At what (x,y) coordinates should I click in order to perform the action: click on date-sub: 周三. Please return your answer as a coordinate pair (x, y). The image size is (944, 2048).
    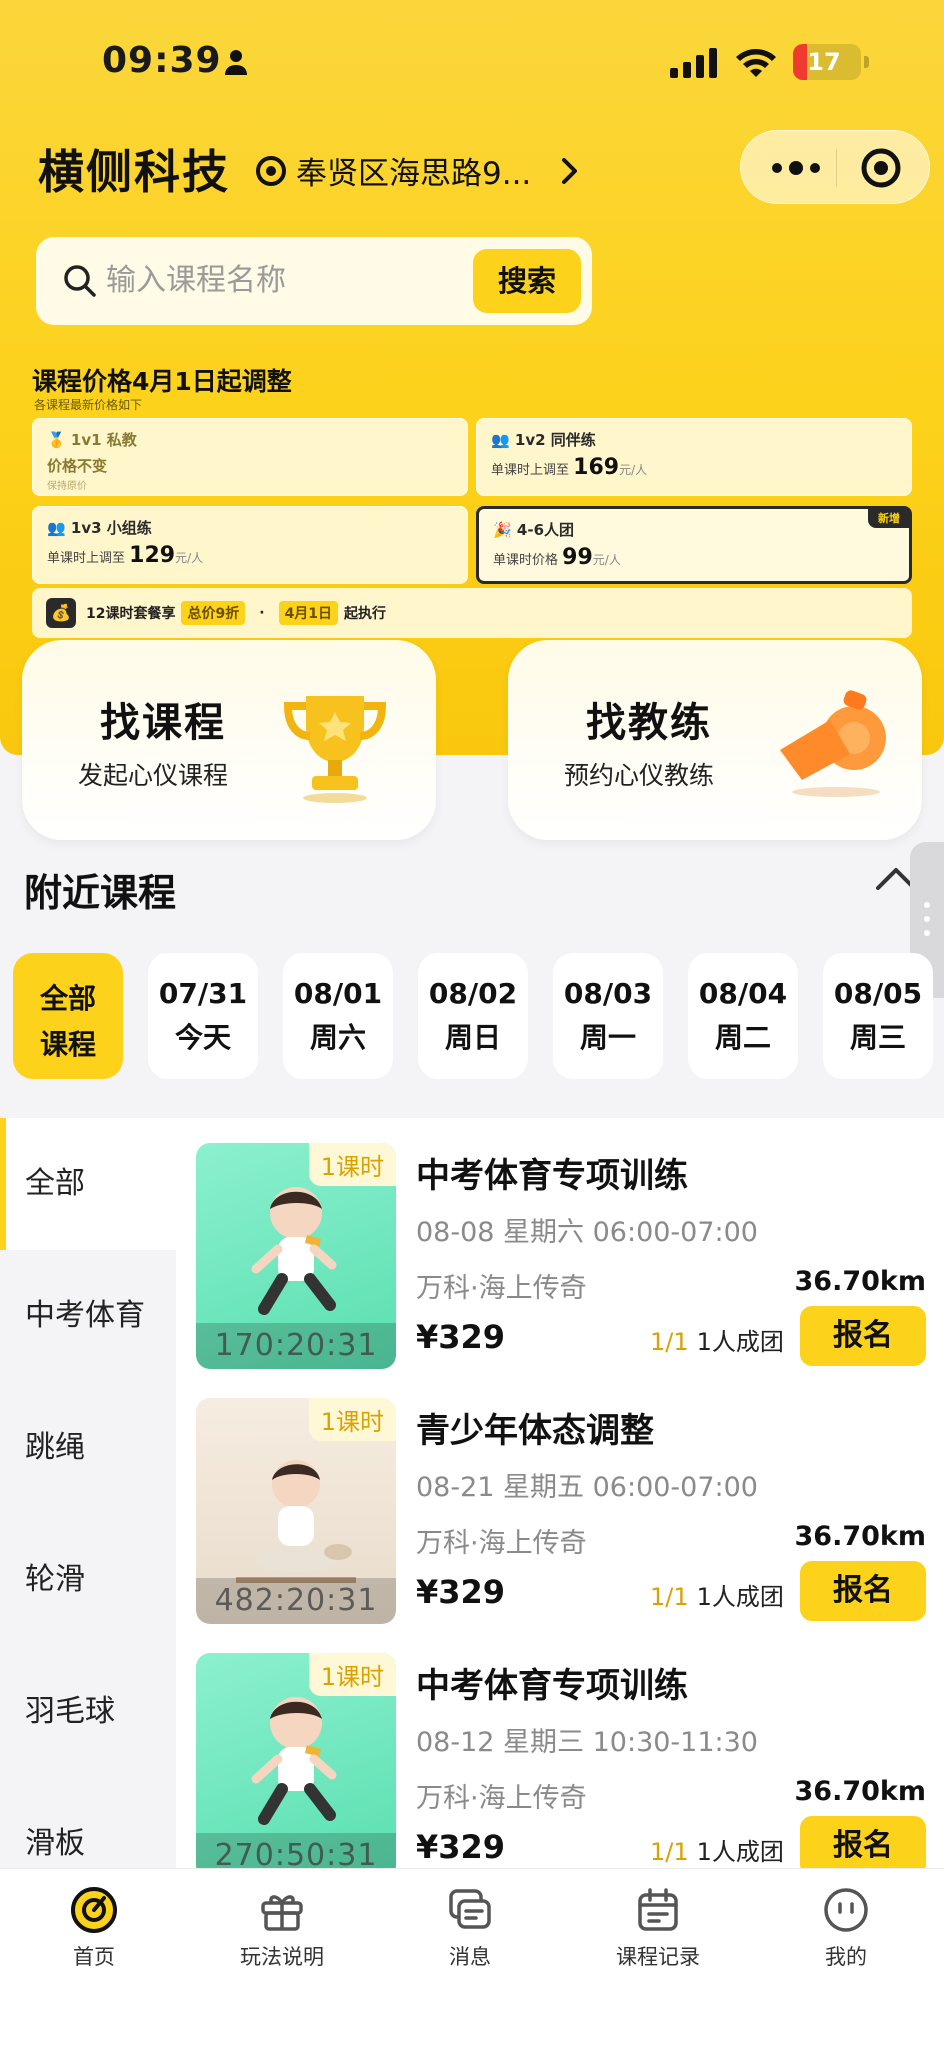
    Looking at the image, I should click on (877, 1037).